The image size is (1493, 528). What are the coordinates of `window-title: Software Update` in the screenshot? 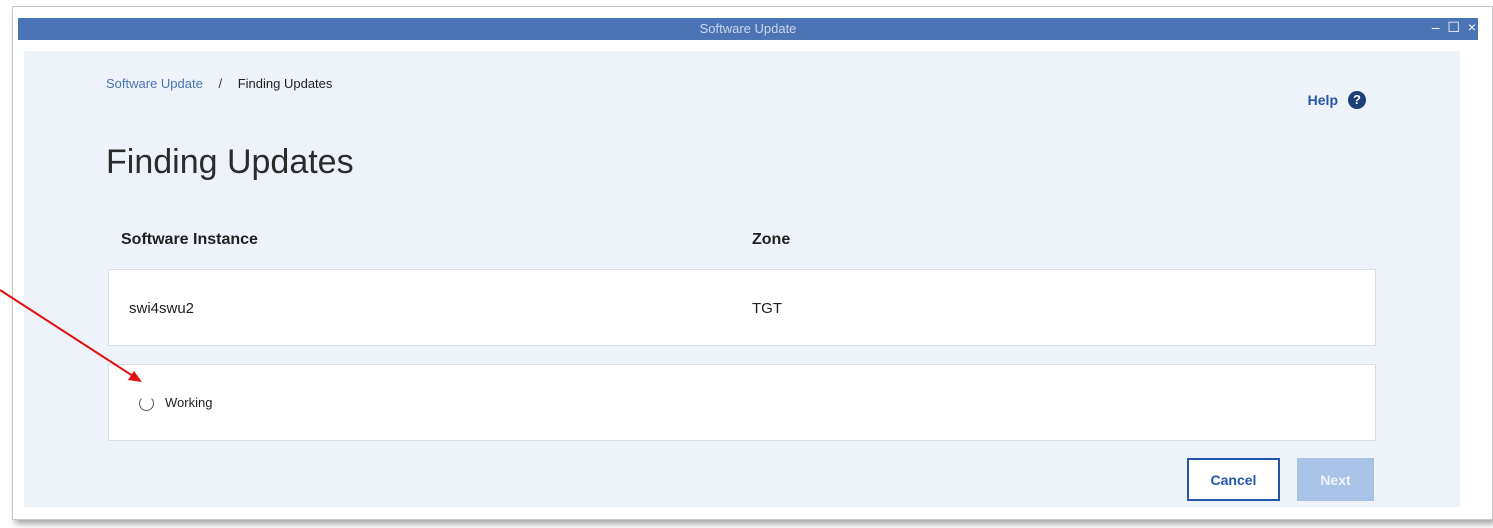 It's located at (748, 28).